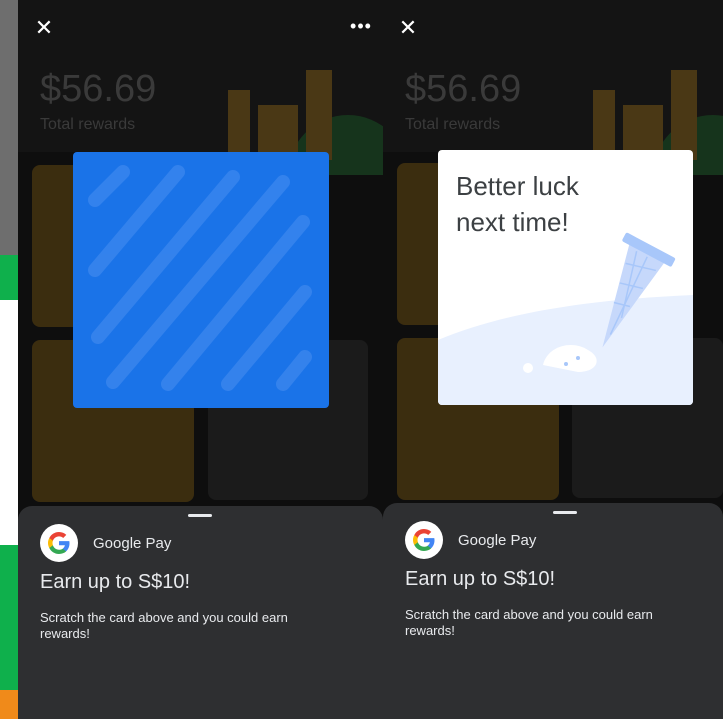  I want to click on scratch-result-card: Better luck next time!, so click(565, 277).